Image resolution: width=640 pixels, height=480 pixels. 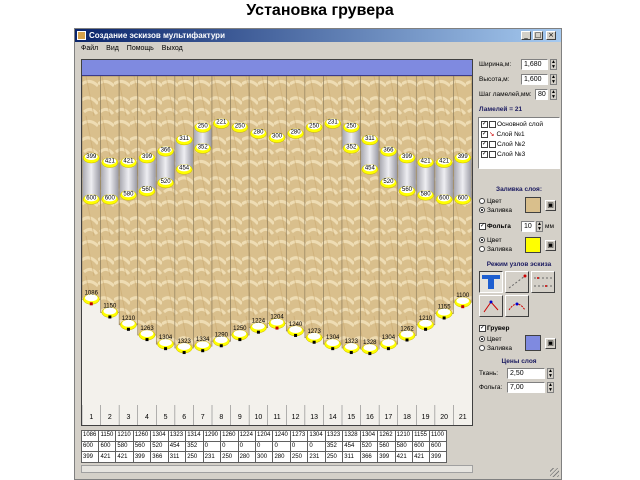 What do you see at coordinates (533, 343) in the screenshot?
I see `groover-color-swatch` at bounding box center [533, 343].